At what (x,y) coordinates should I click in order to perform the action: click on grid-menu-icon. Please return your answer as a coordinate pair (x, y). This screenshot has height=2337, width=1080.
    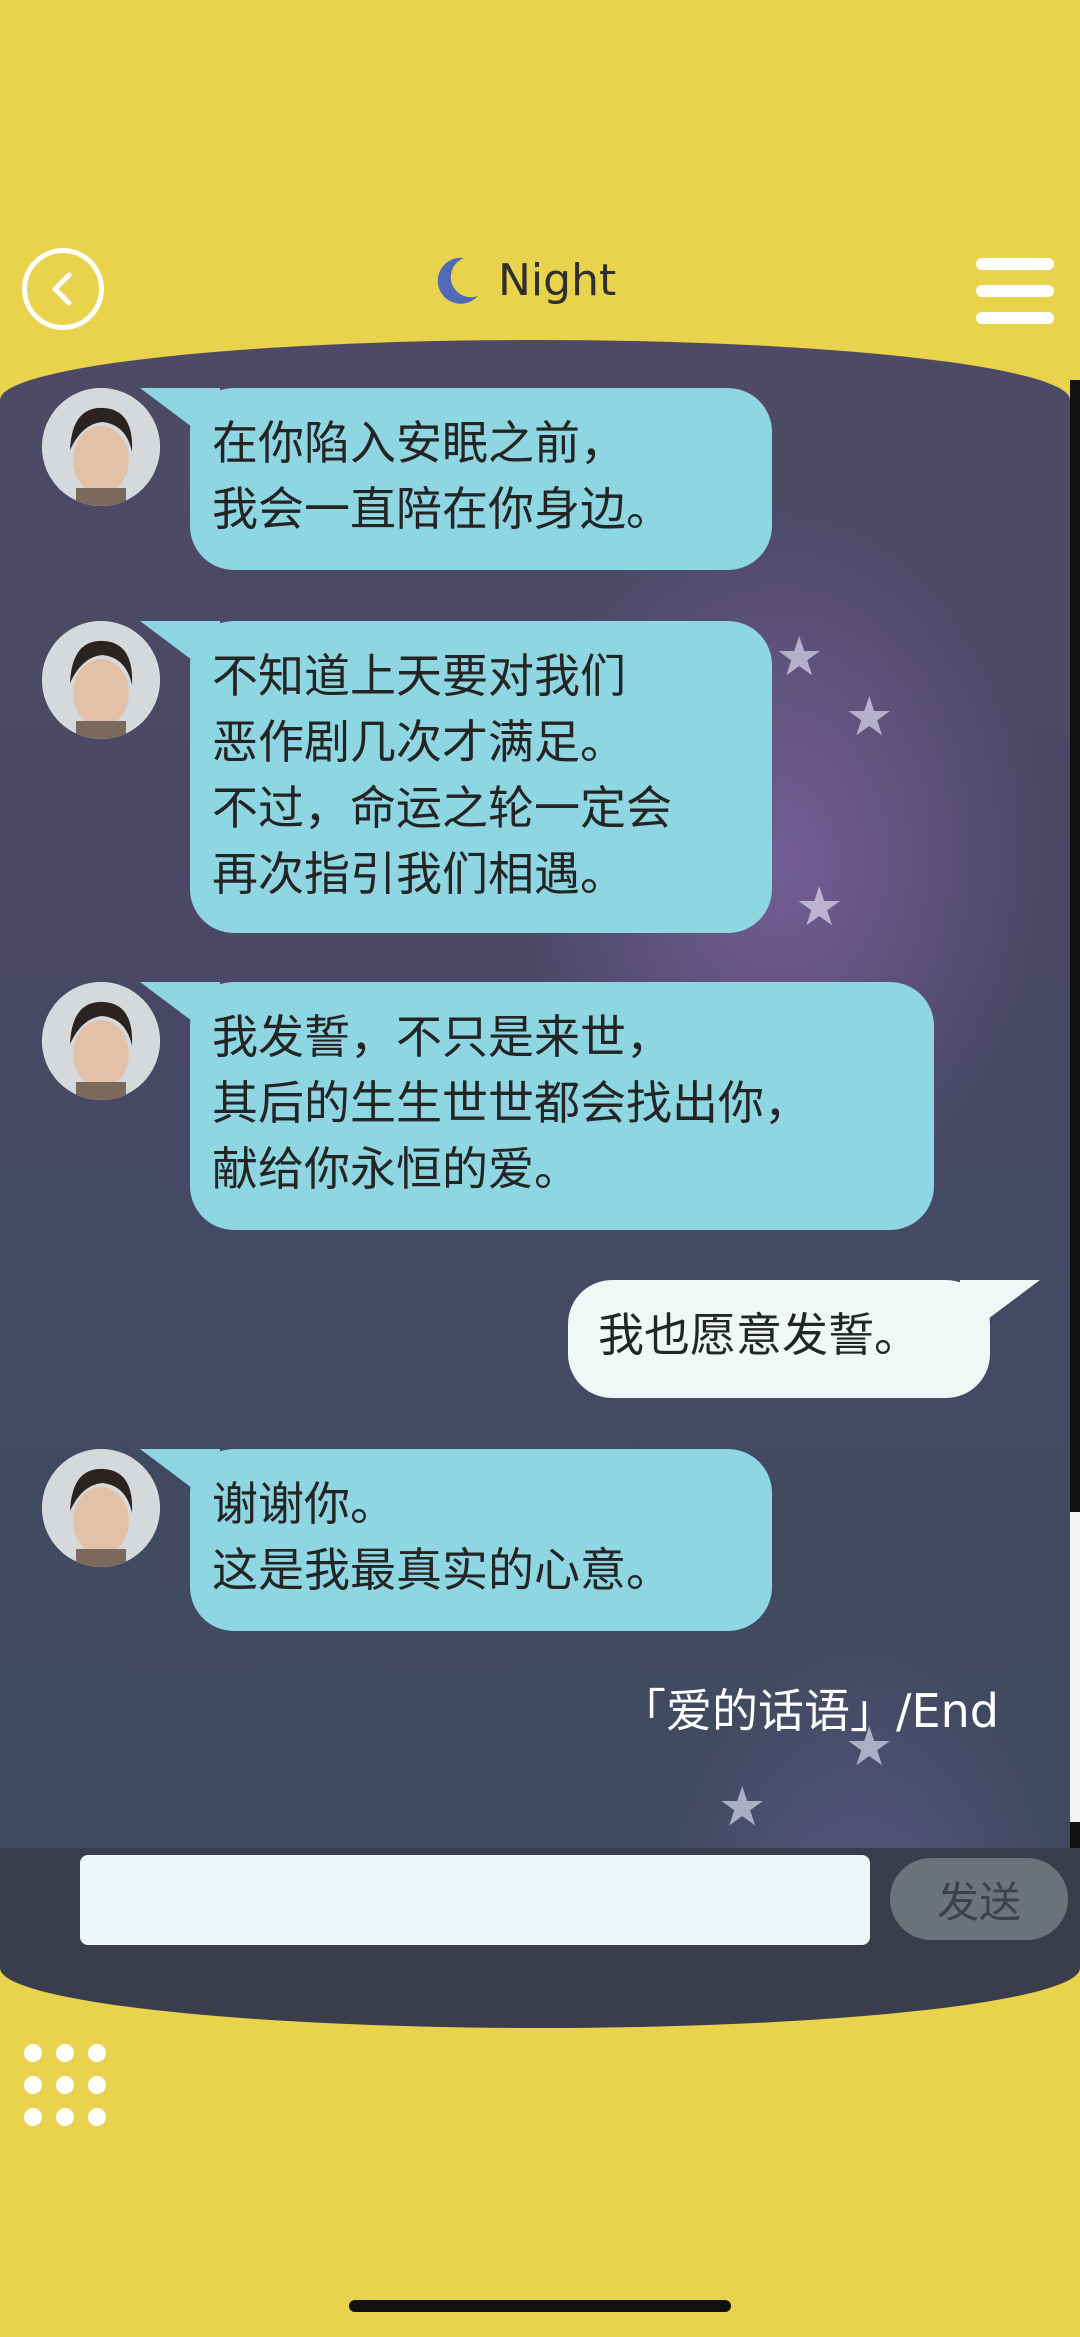
    Looking at the image, I should click on (65, 2085).